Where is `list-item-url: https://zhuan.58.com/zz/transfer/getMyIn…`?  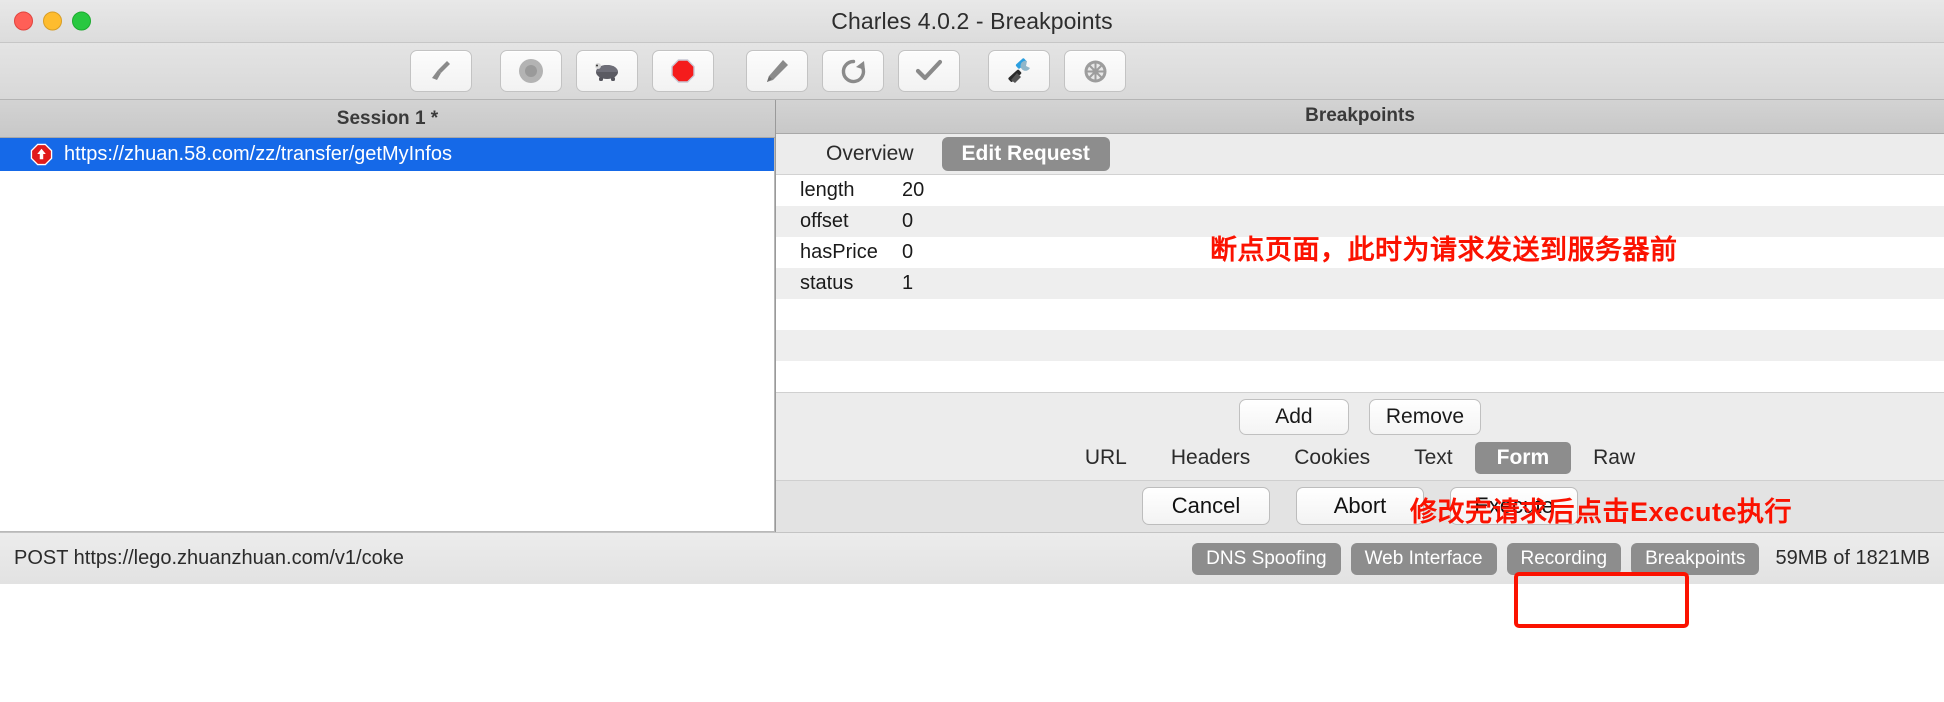
list-item-url: https://zhuan.58.com/zz/transfer/getMyIn… is located at coordinates (258, 154).